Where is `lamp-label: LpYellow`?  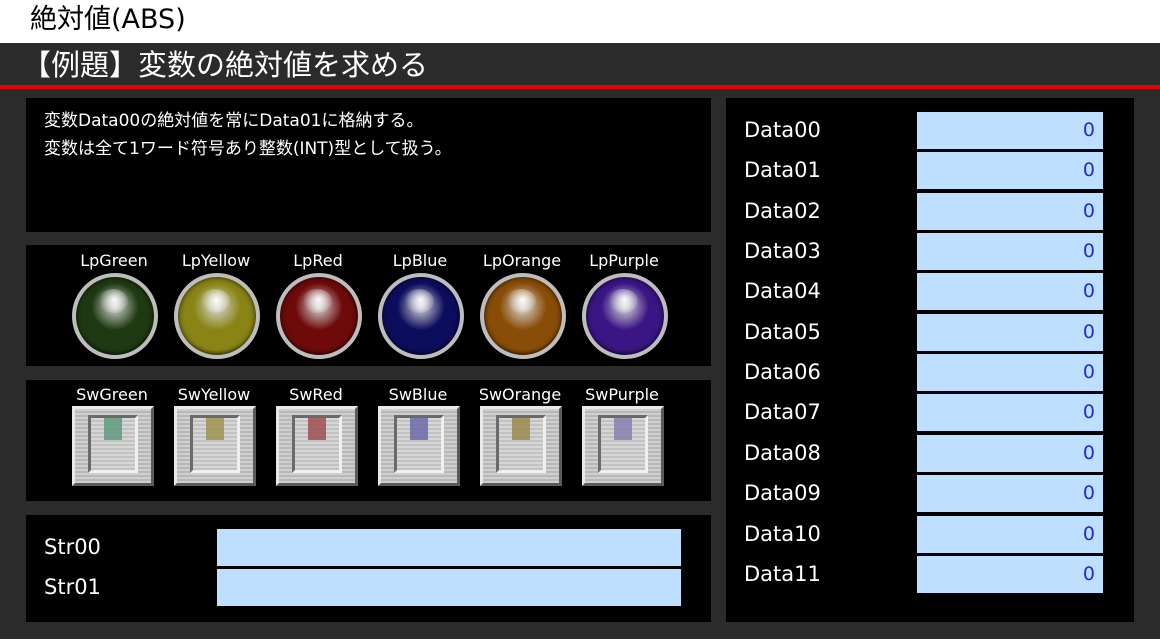
lamp-label: LpYellow is located at coordinates (216, 260).